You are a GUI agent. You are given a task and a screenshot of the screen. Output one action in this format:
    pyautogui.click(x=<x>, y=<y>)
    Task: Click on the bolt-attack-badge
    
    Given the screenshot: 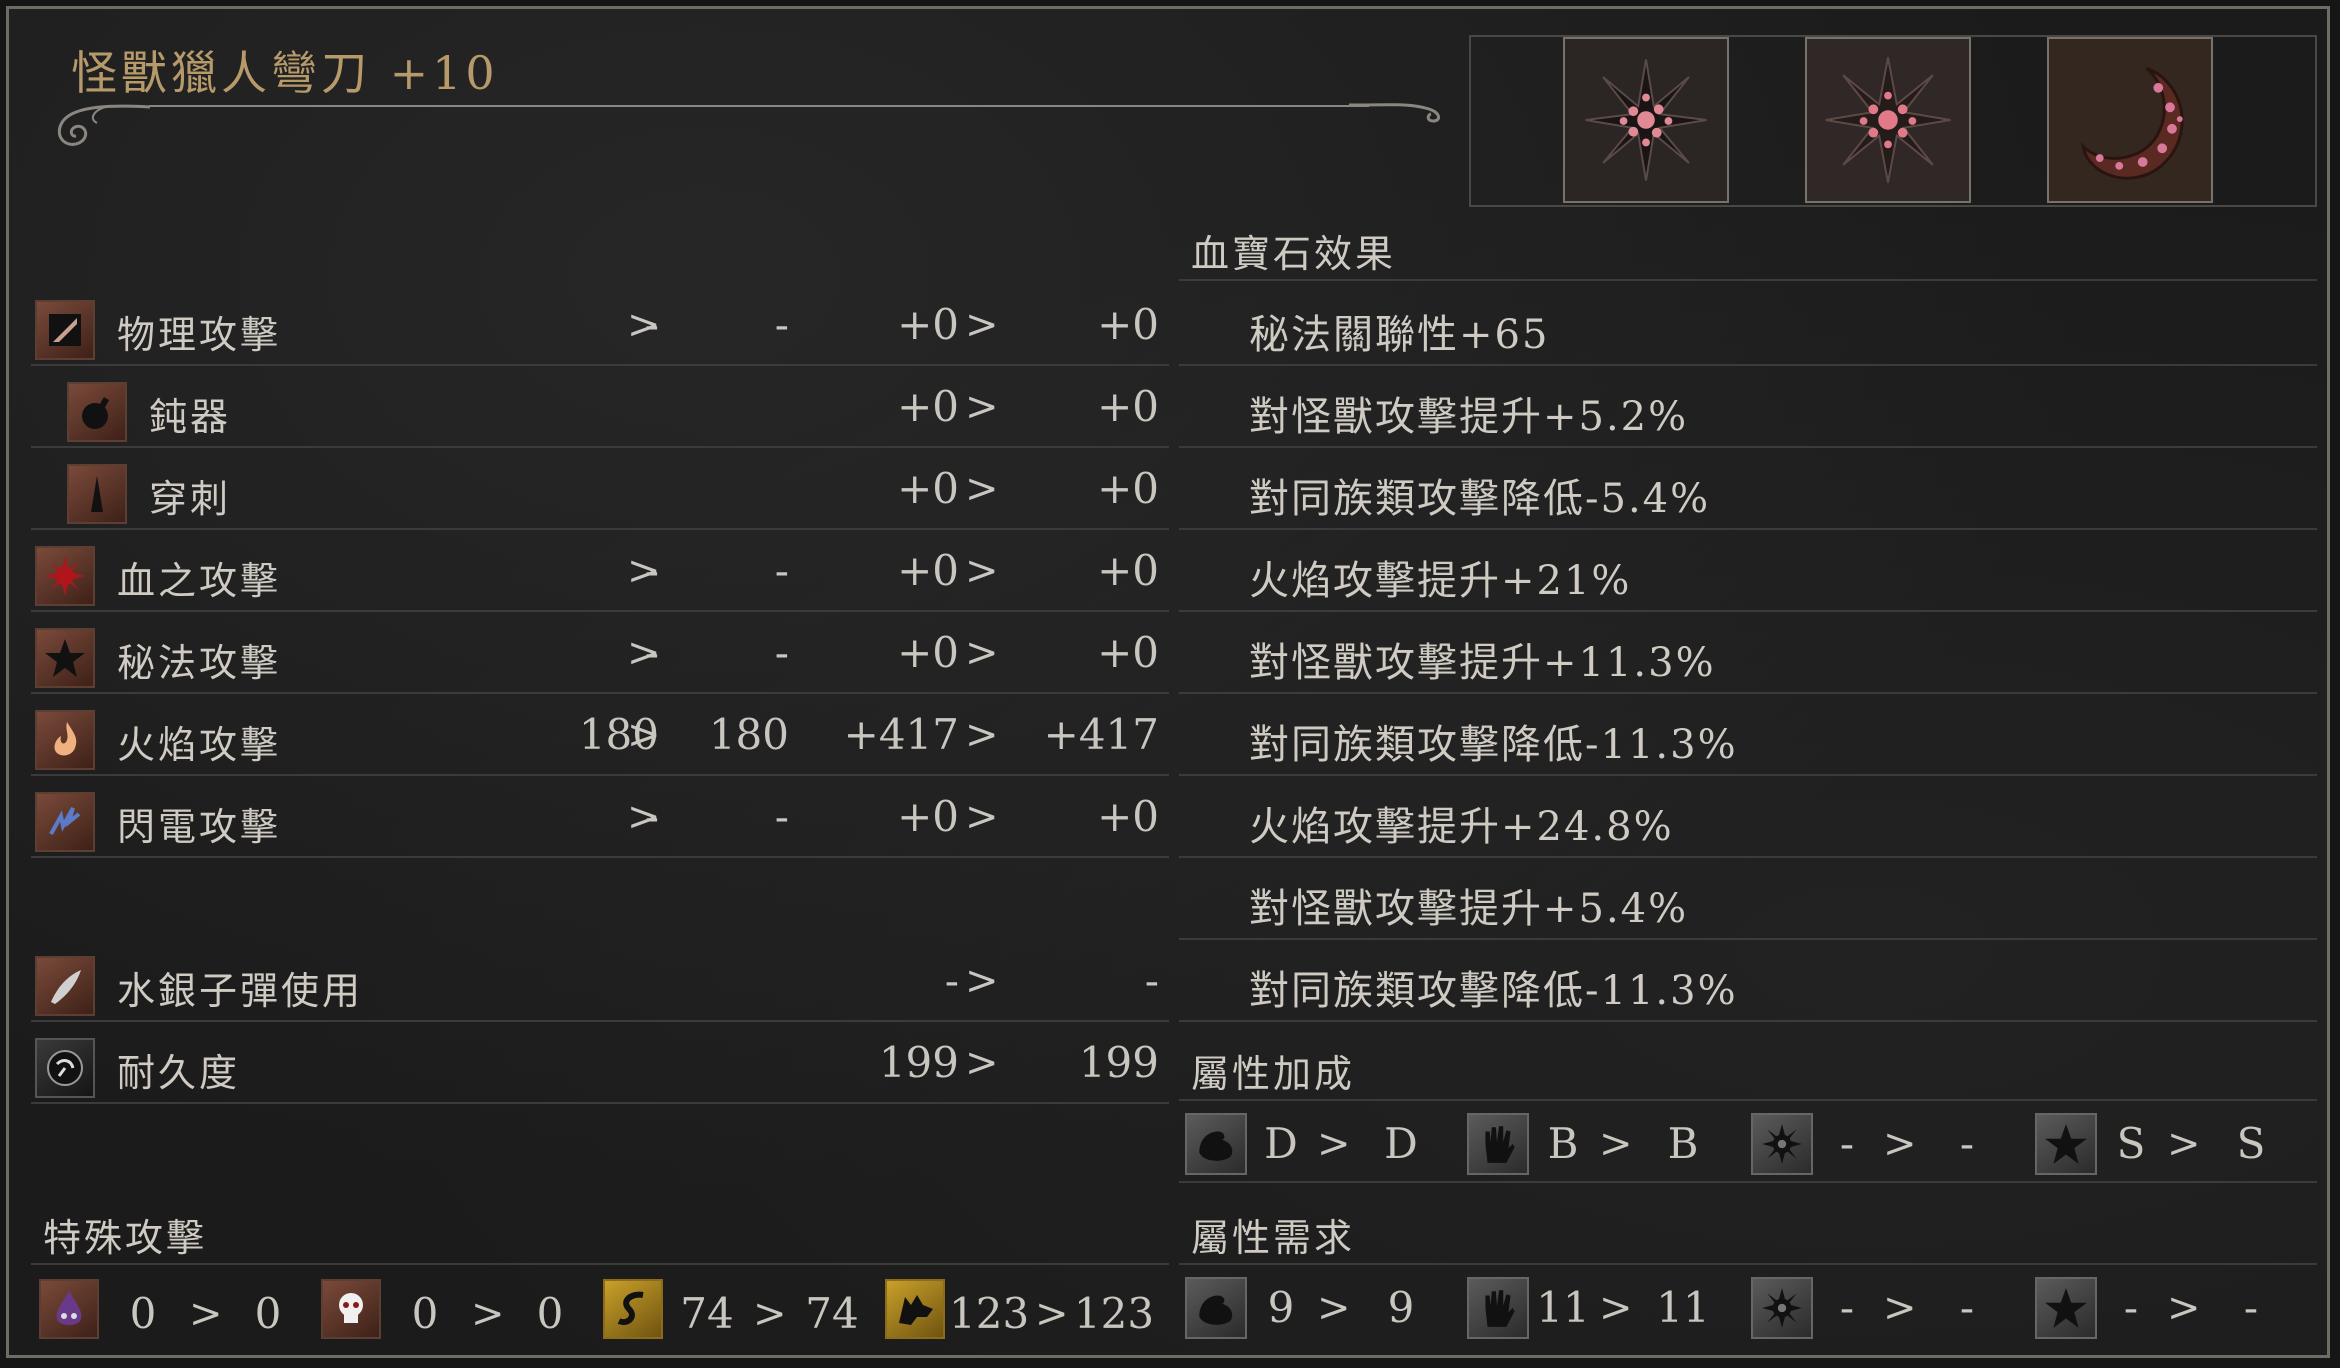 What is the action you would take?
    pyautogui.click(x=65, y=822)
    